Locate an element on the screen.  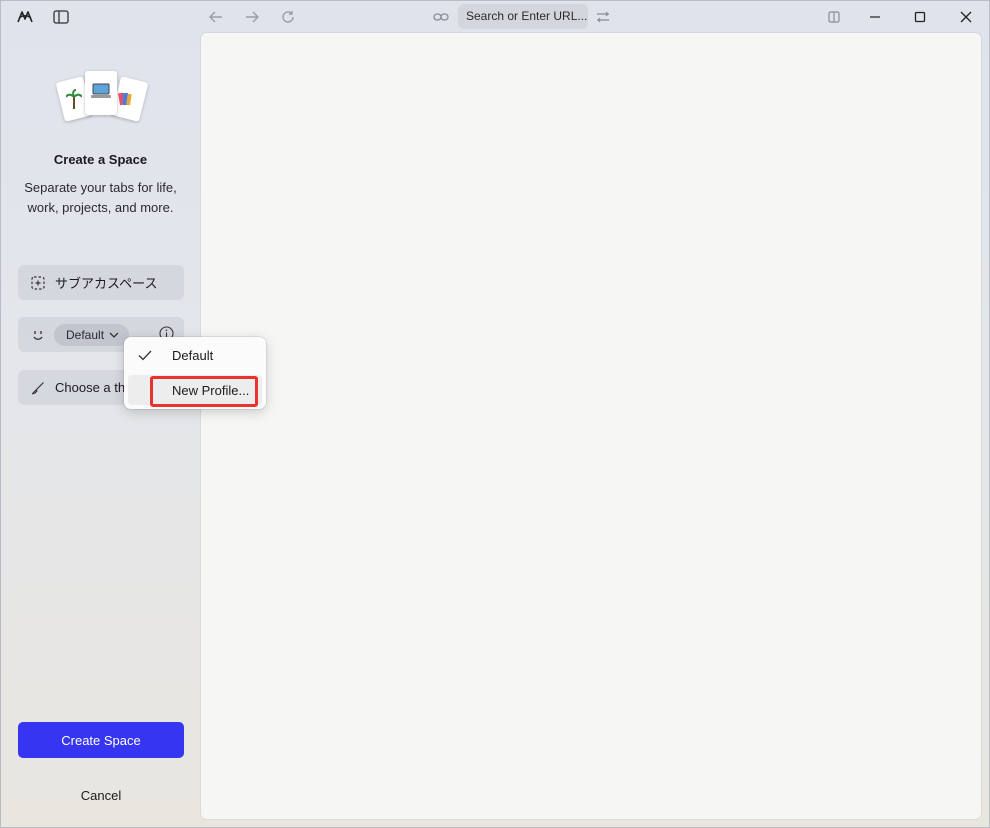
link-icon is located at coordinates (441, 17).